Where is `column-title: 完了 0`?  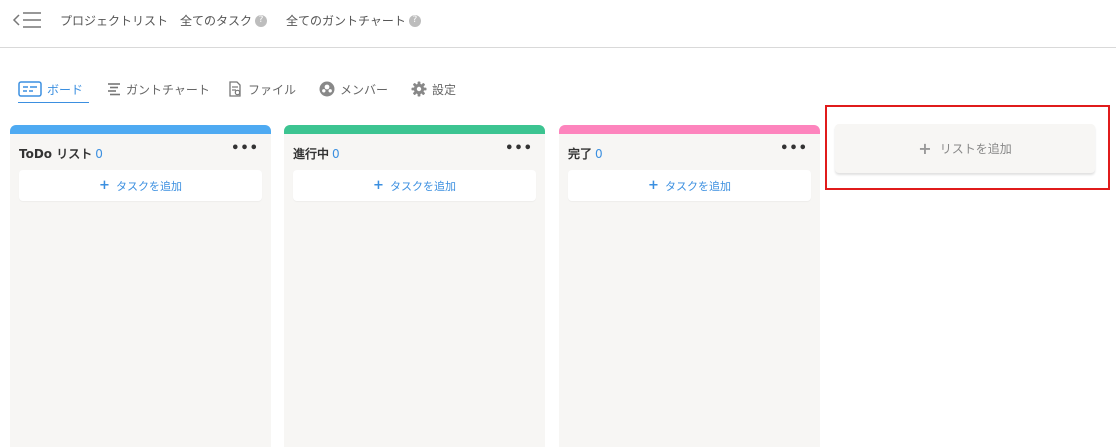
column-title: 完了 0 is located at coordinates (585, 154).